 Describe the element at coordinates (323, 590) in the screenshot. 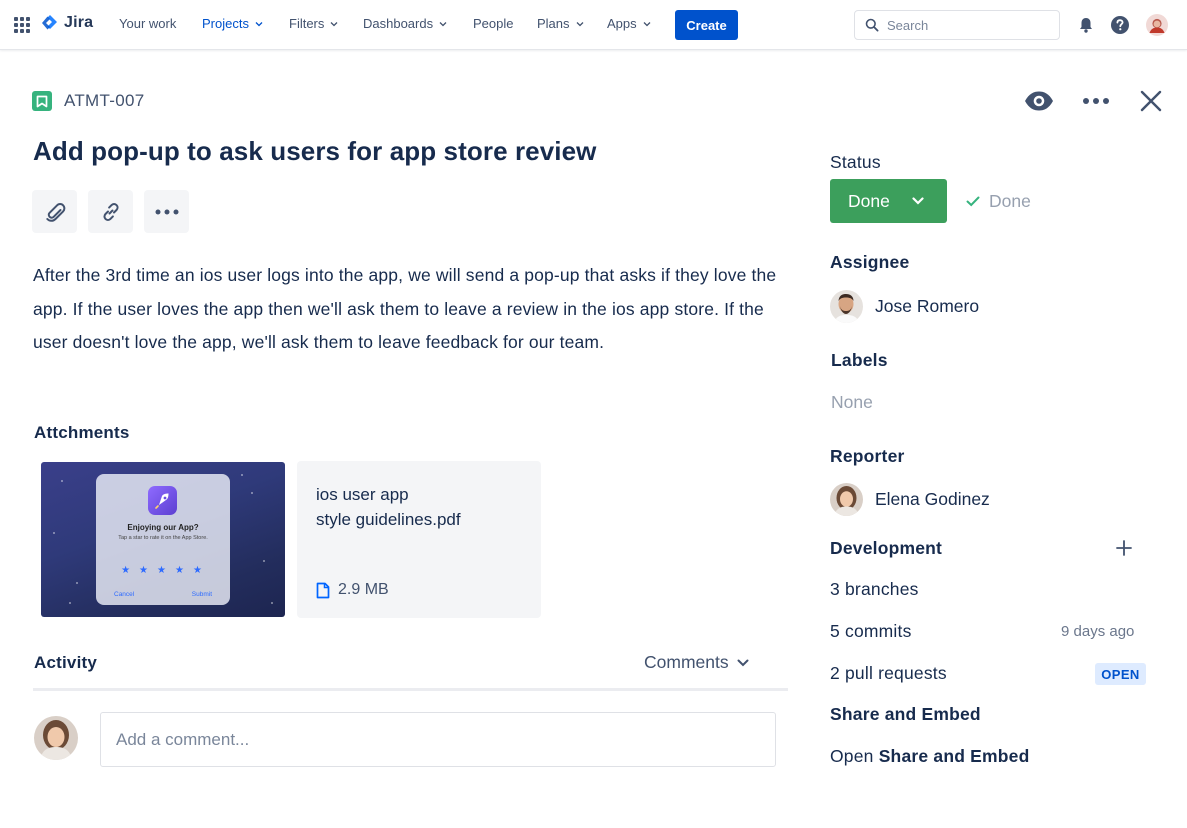

I see `document-icon` at that location.